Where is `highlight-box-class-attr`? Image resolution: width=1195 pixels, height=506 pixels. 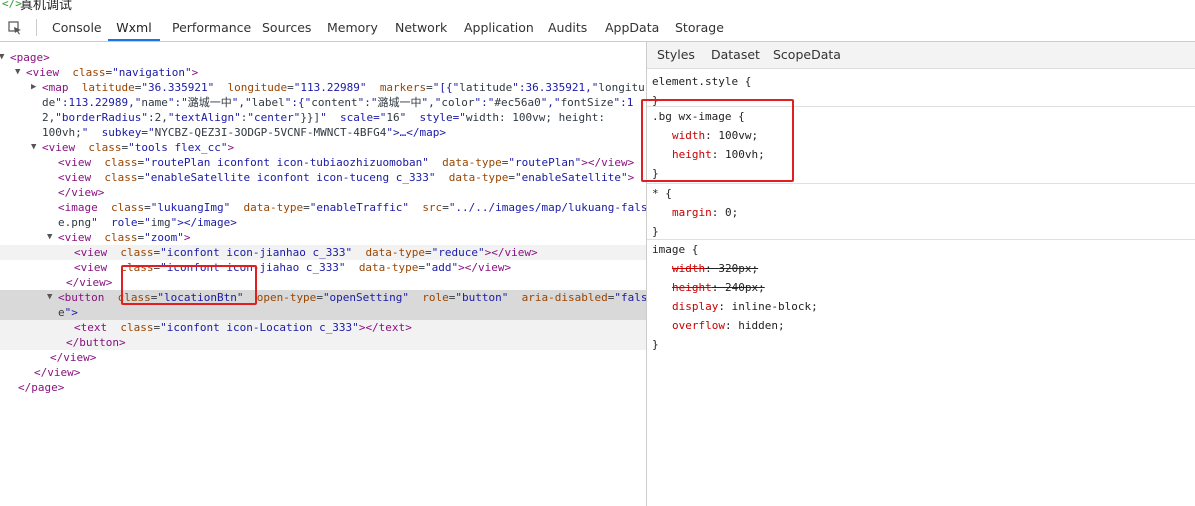
highlight-box-class-attr is located at coordinates (189, 285).